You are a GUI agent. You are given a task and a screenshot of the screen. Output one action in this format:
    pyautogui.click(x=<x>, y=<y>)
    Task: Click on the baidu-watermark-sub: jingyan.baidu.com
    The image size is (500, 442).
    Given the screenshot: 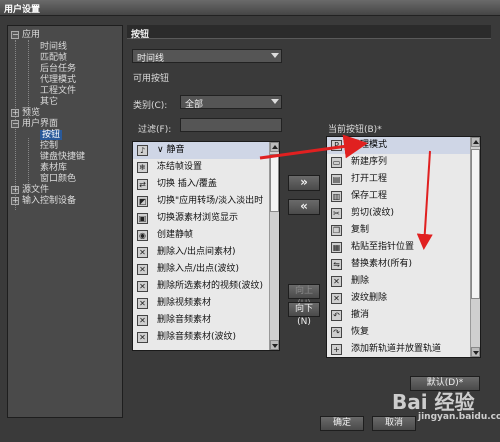 What is the action you would take?
    pyautogui.click(x=459, y=417)
    